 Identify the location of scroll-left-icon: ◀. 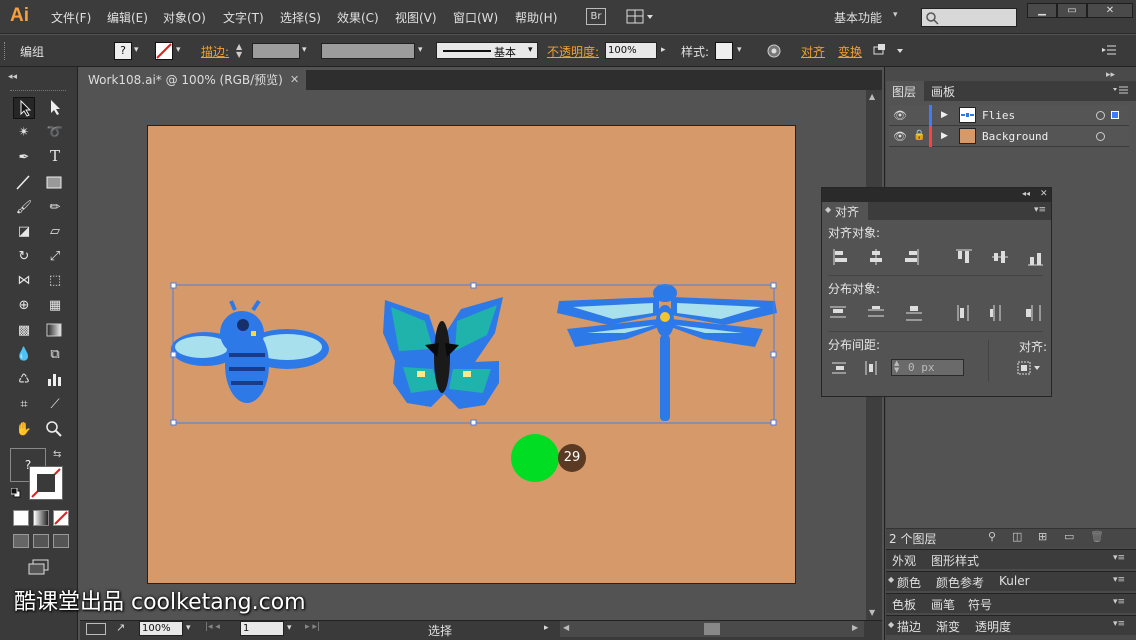
(566, 627).